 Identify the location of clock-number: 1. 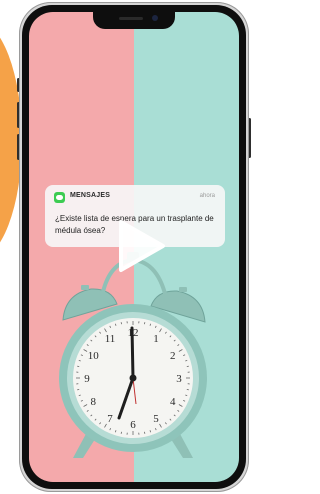
(156, 339).